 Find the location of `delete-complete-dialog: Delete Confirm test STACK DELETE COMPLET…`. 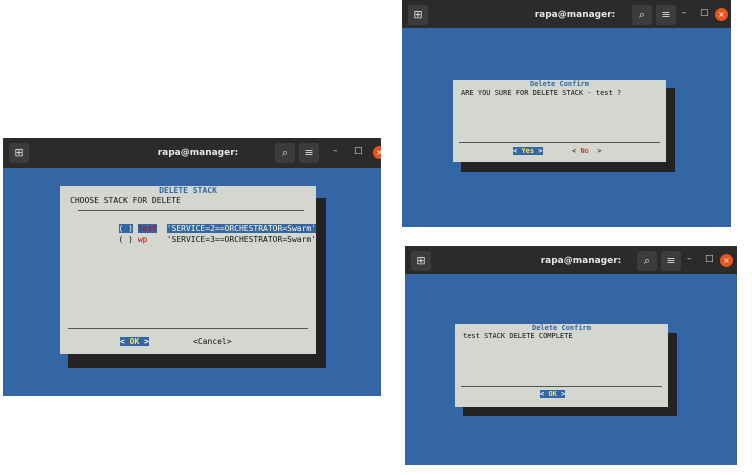

delete-complete-dialog: Delete Confirm test STACK DELETE COMPLET… is located at coordinates (561, 365).